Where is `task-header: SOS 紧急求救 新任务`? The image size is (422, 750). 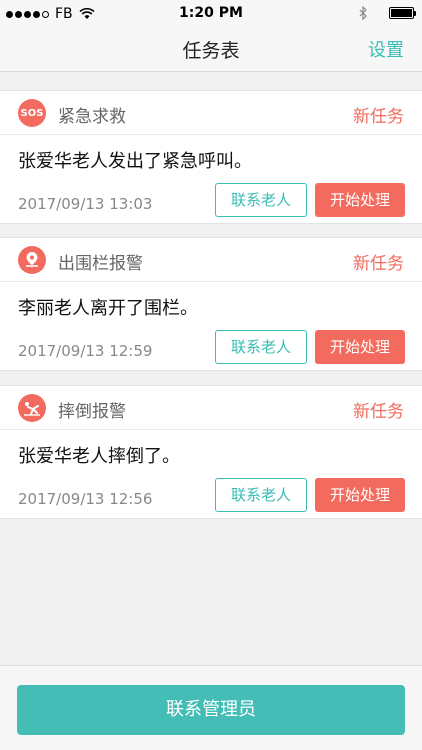
task-header: SOS 紧急求救 新任务 is located at coordinates (211, 113).